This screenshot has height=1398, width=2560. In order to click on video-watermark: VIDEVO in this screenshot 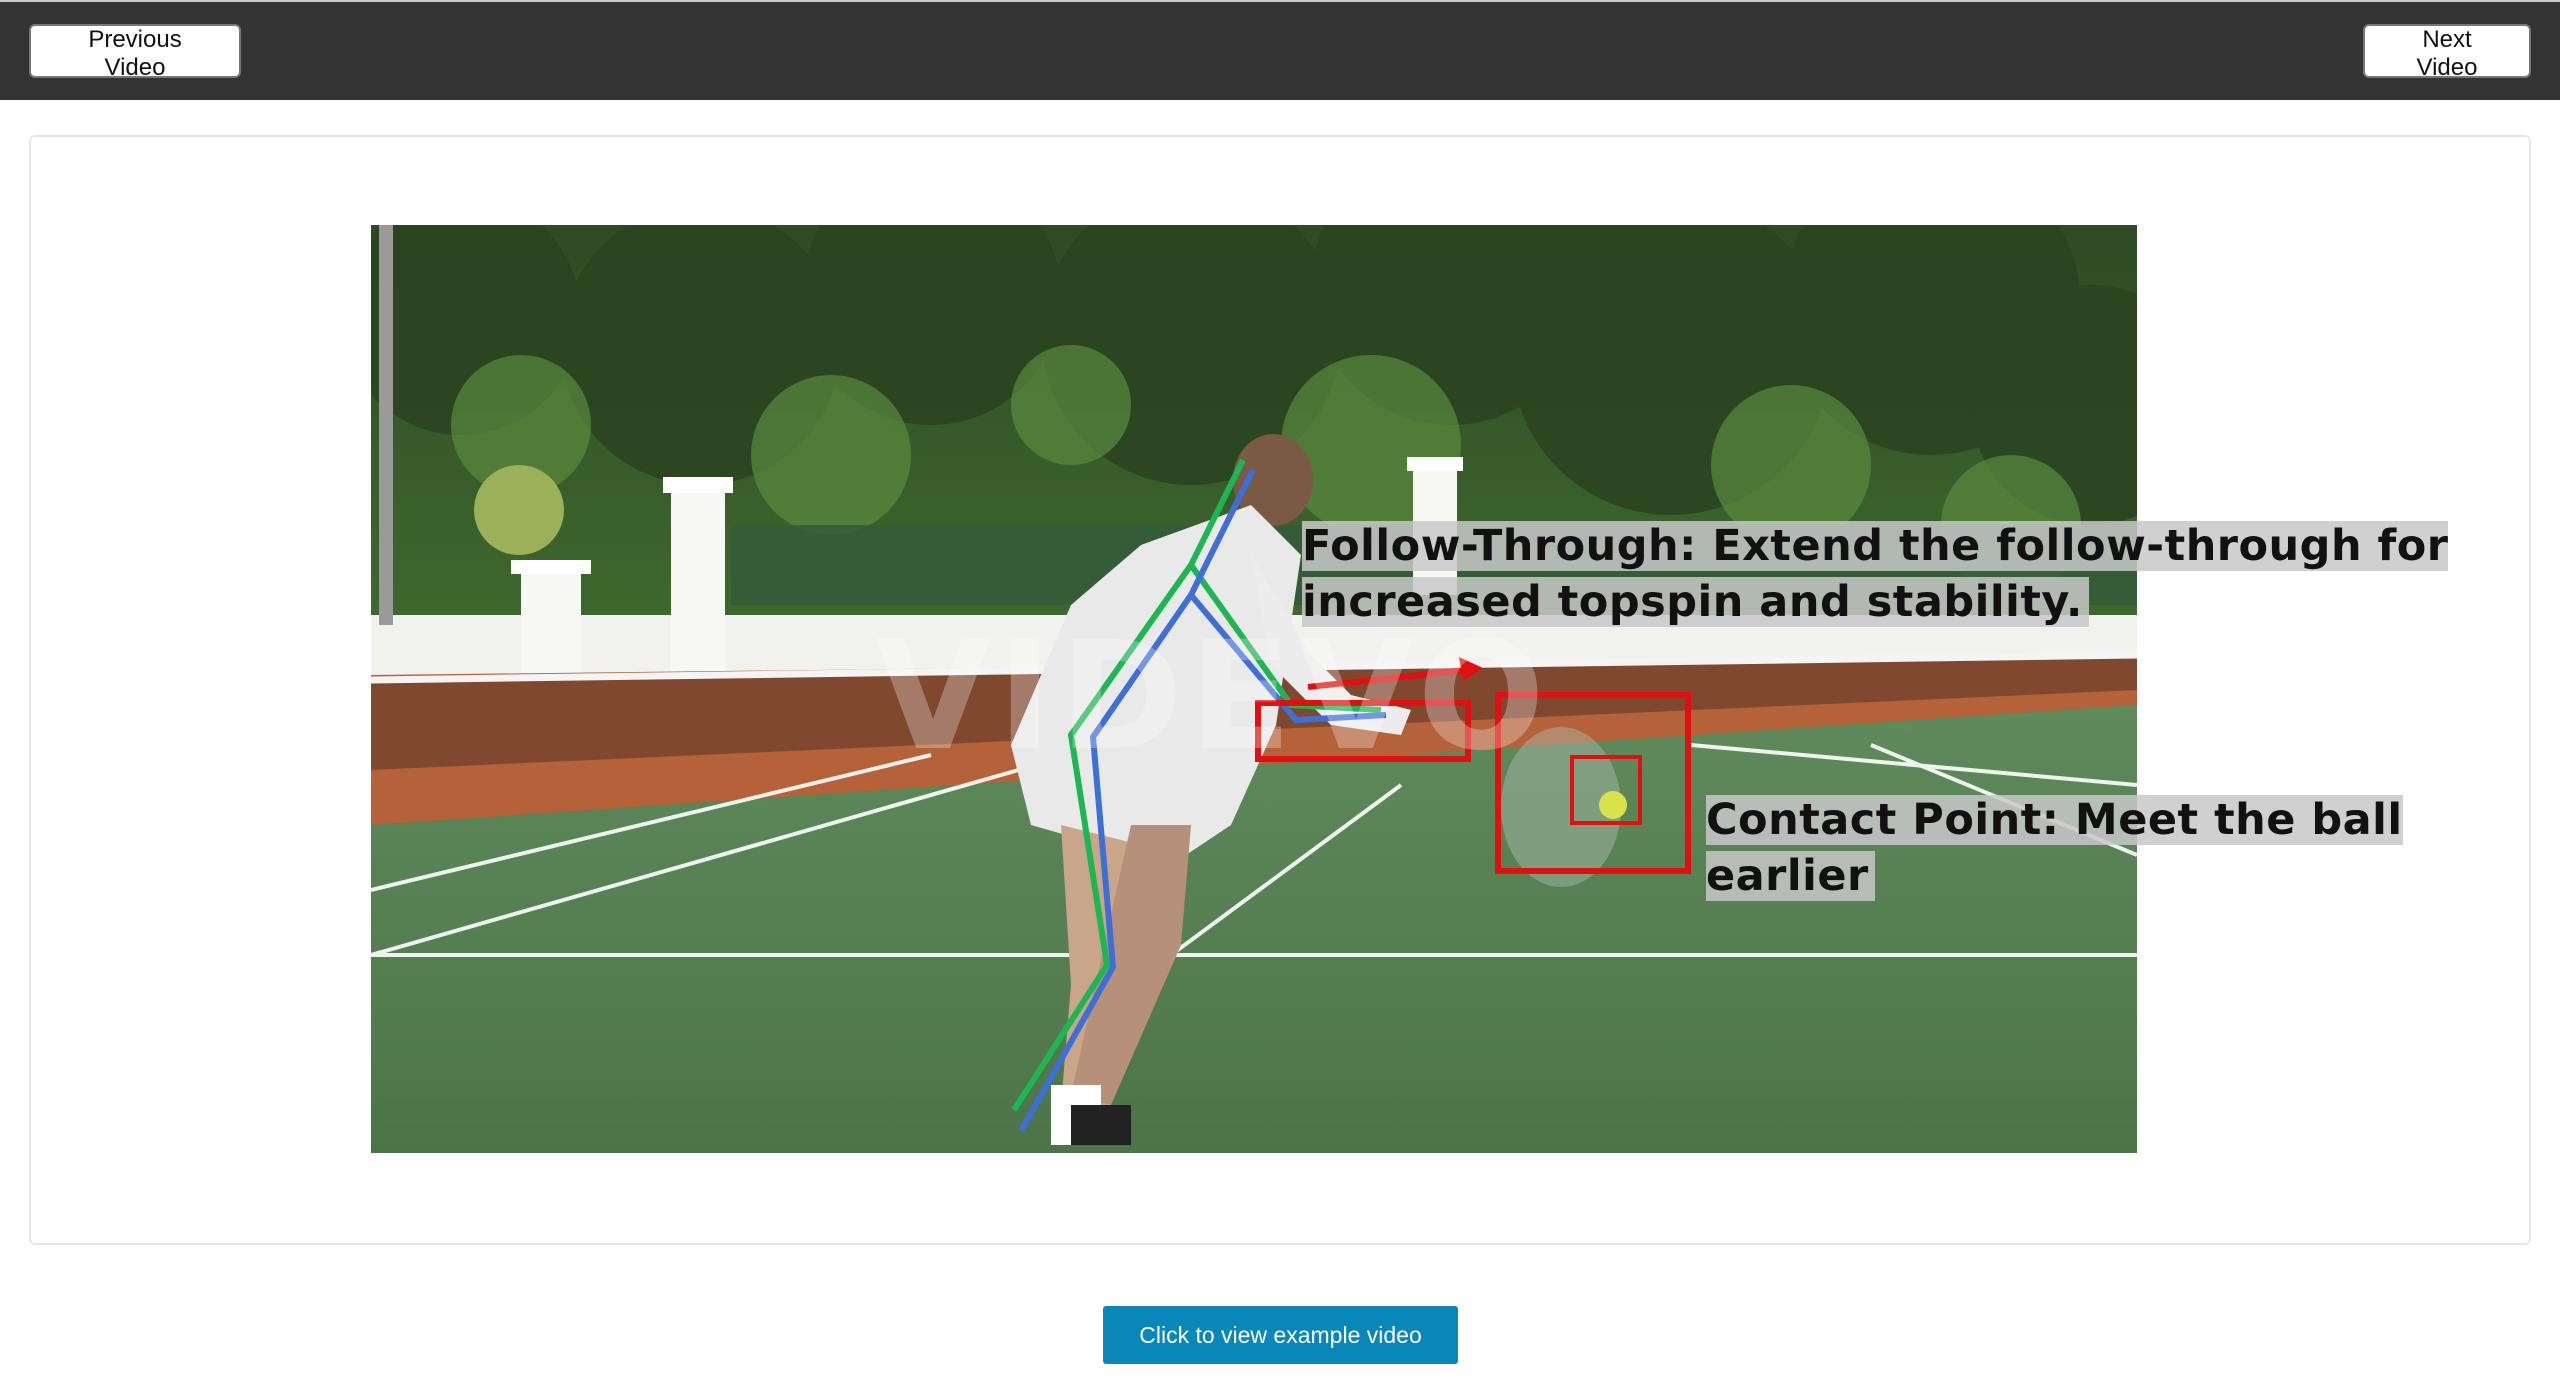, I will do `click(1213, 697)`.